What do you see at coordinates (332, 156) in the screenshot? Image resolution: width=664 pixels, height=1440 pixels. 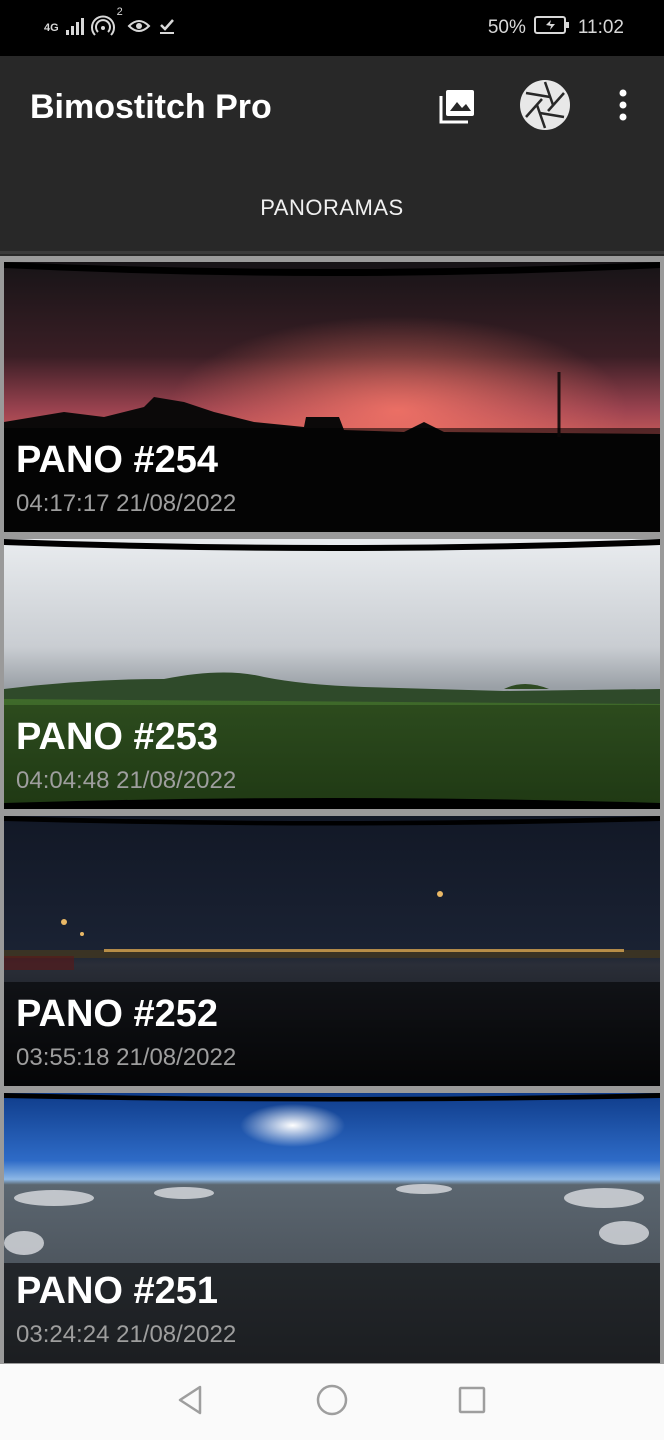 I see `app-bar: Bimostitch Pro PANORAMAS` at bounding box center [332, 156].